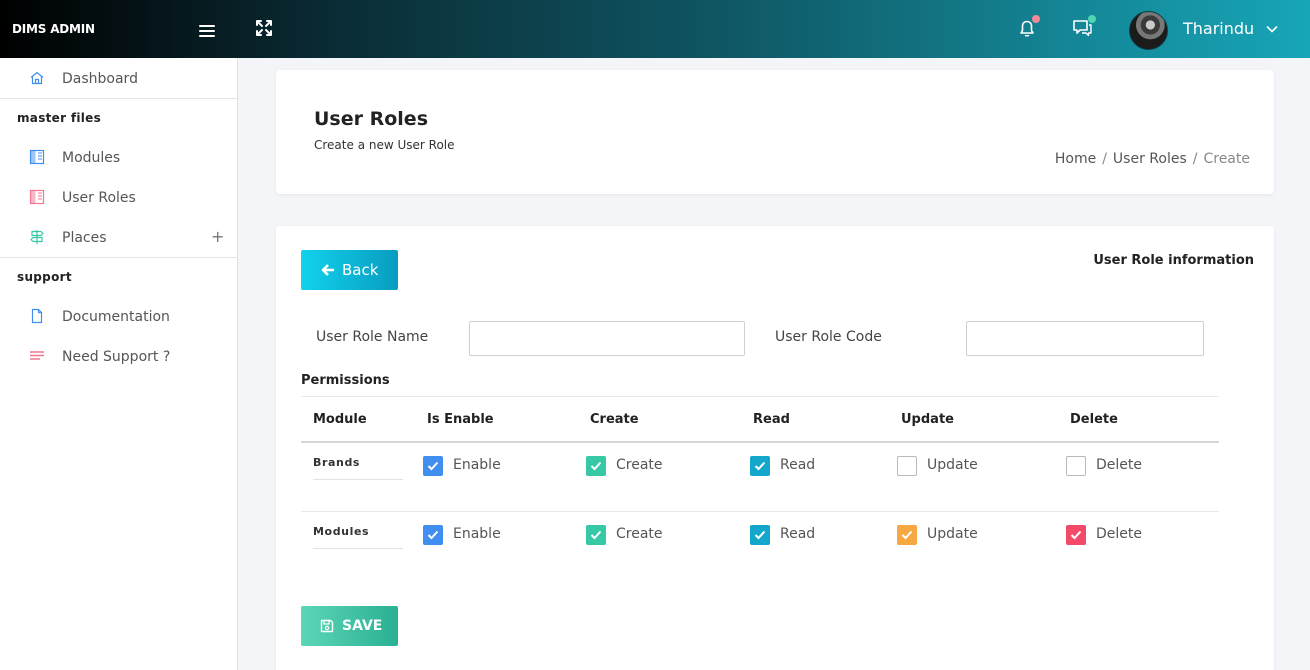 The image size is (1310, 670). Describe the element at coordinates (1092, 19) in the screenshot. I see `message-badge` at that location.